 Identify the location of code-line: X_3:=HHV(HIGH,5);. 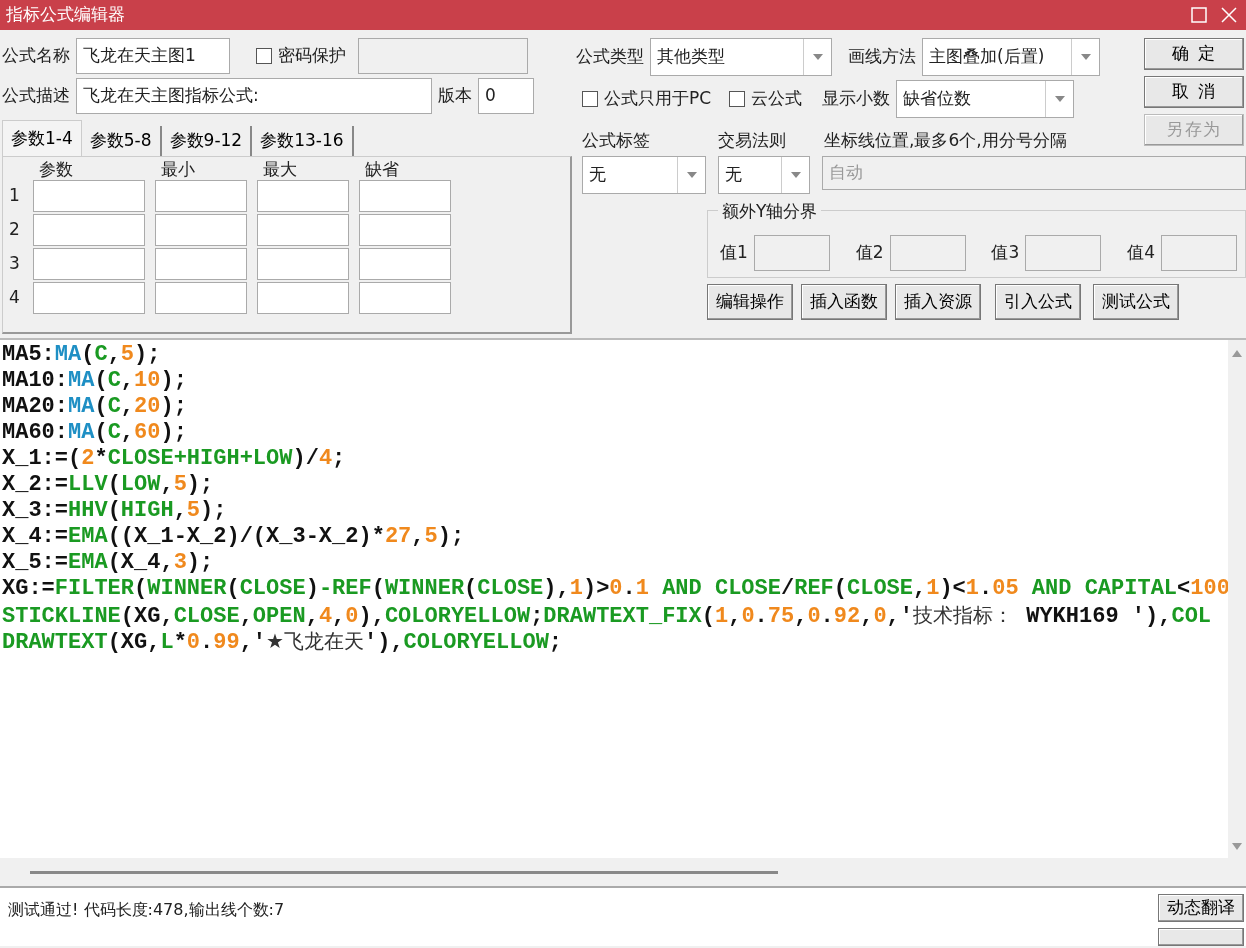
(115, 511).